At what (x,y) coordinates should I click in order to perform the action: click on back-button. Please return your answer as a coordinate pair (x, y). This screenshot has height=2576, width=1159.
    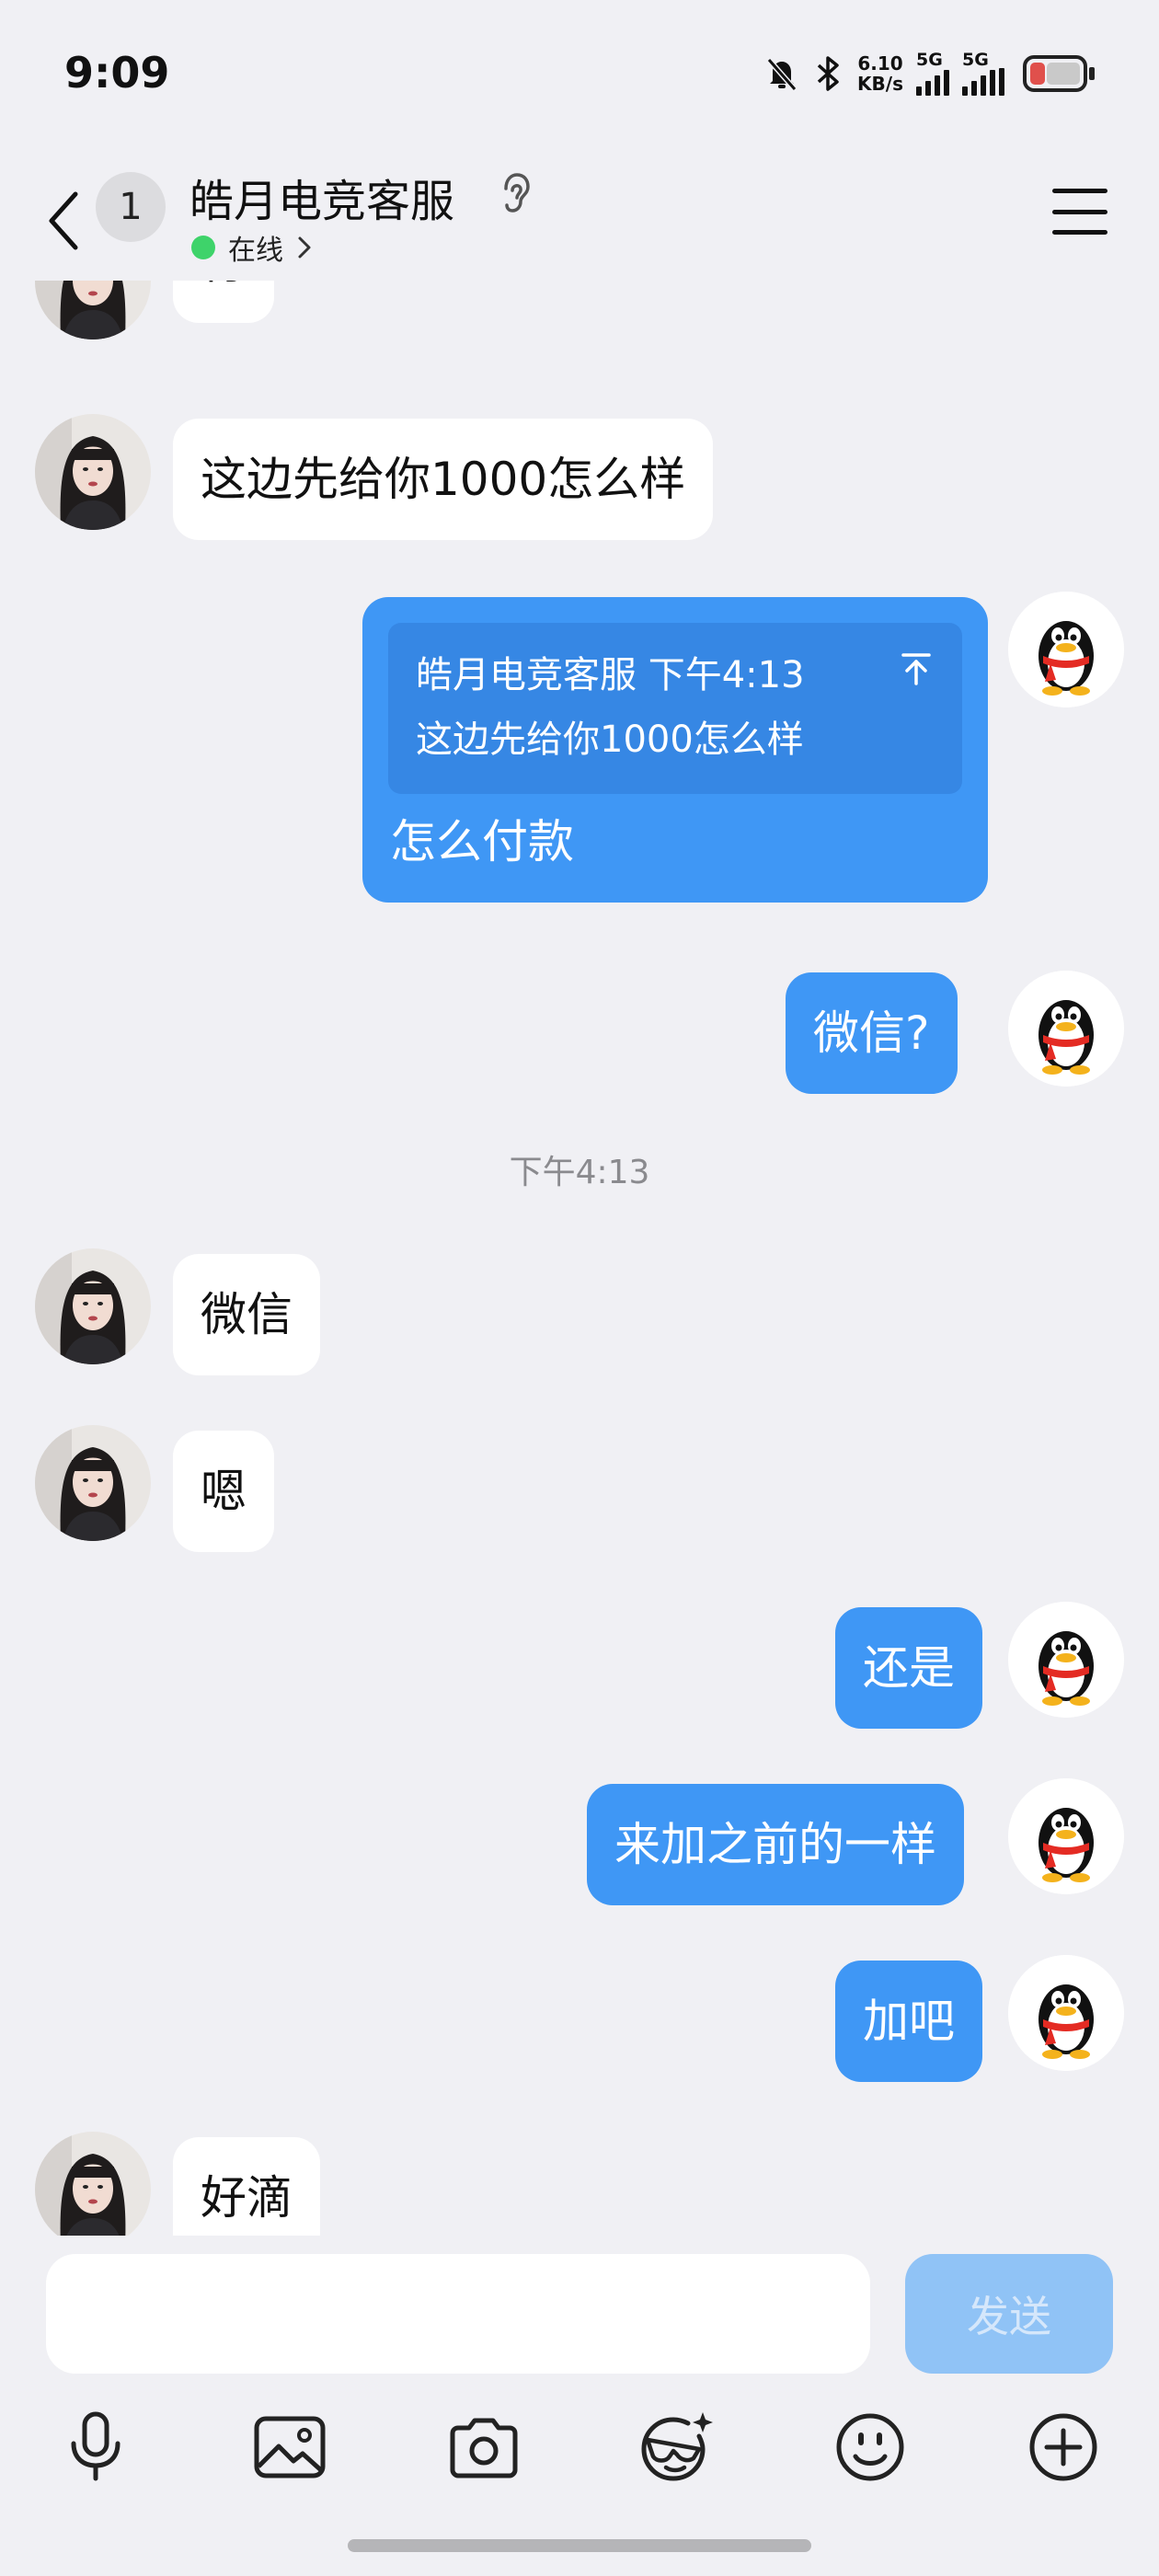
    Looking at the image, I should click on (62, 220).